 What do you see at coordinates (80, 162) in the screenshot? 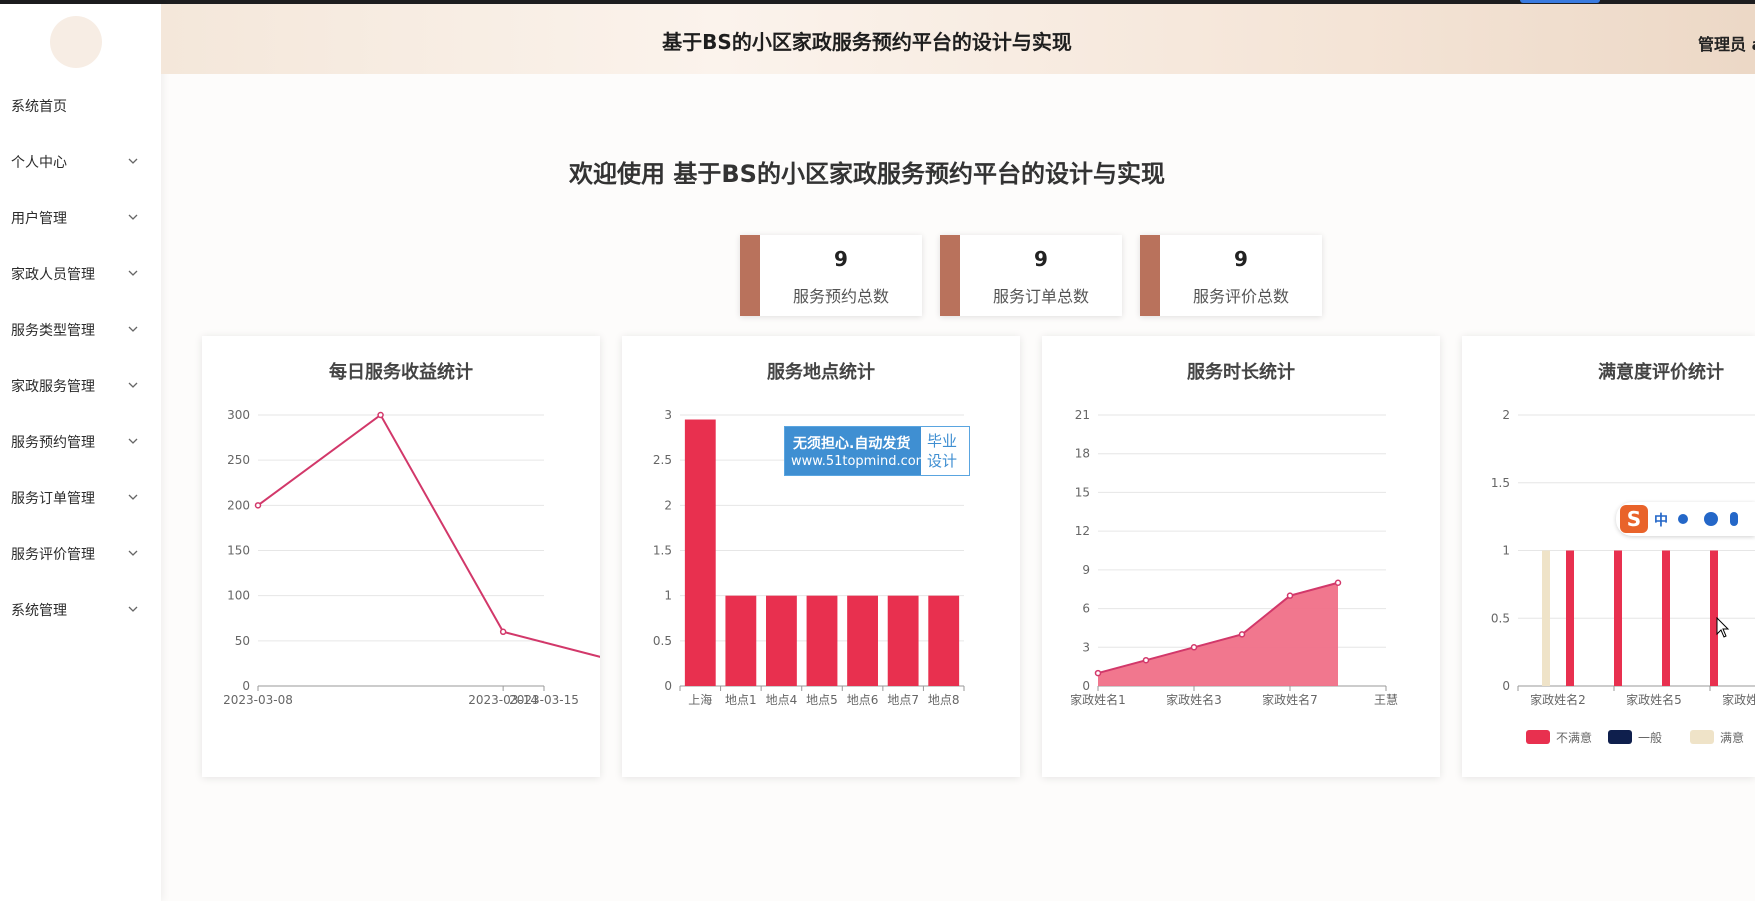
I see `sidebar-item-1: 个人中心` at bounding box center [80, 162].